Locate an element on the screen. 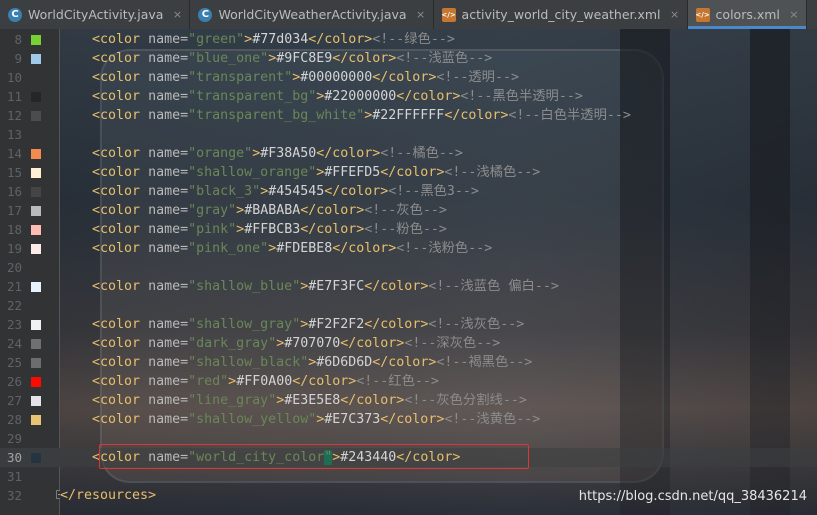  closing-tag: </resources> is located at coordinates (108, 495).